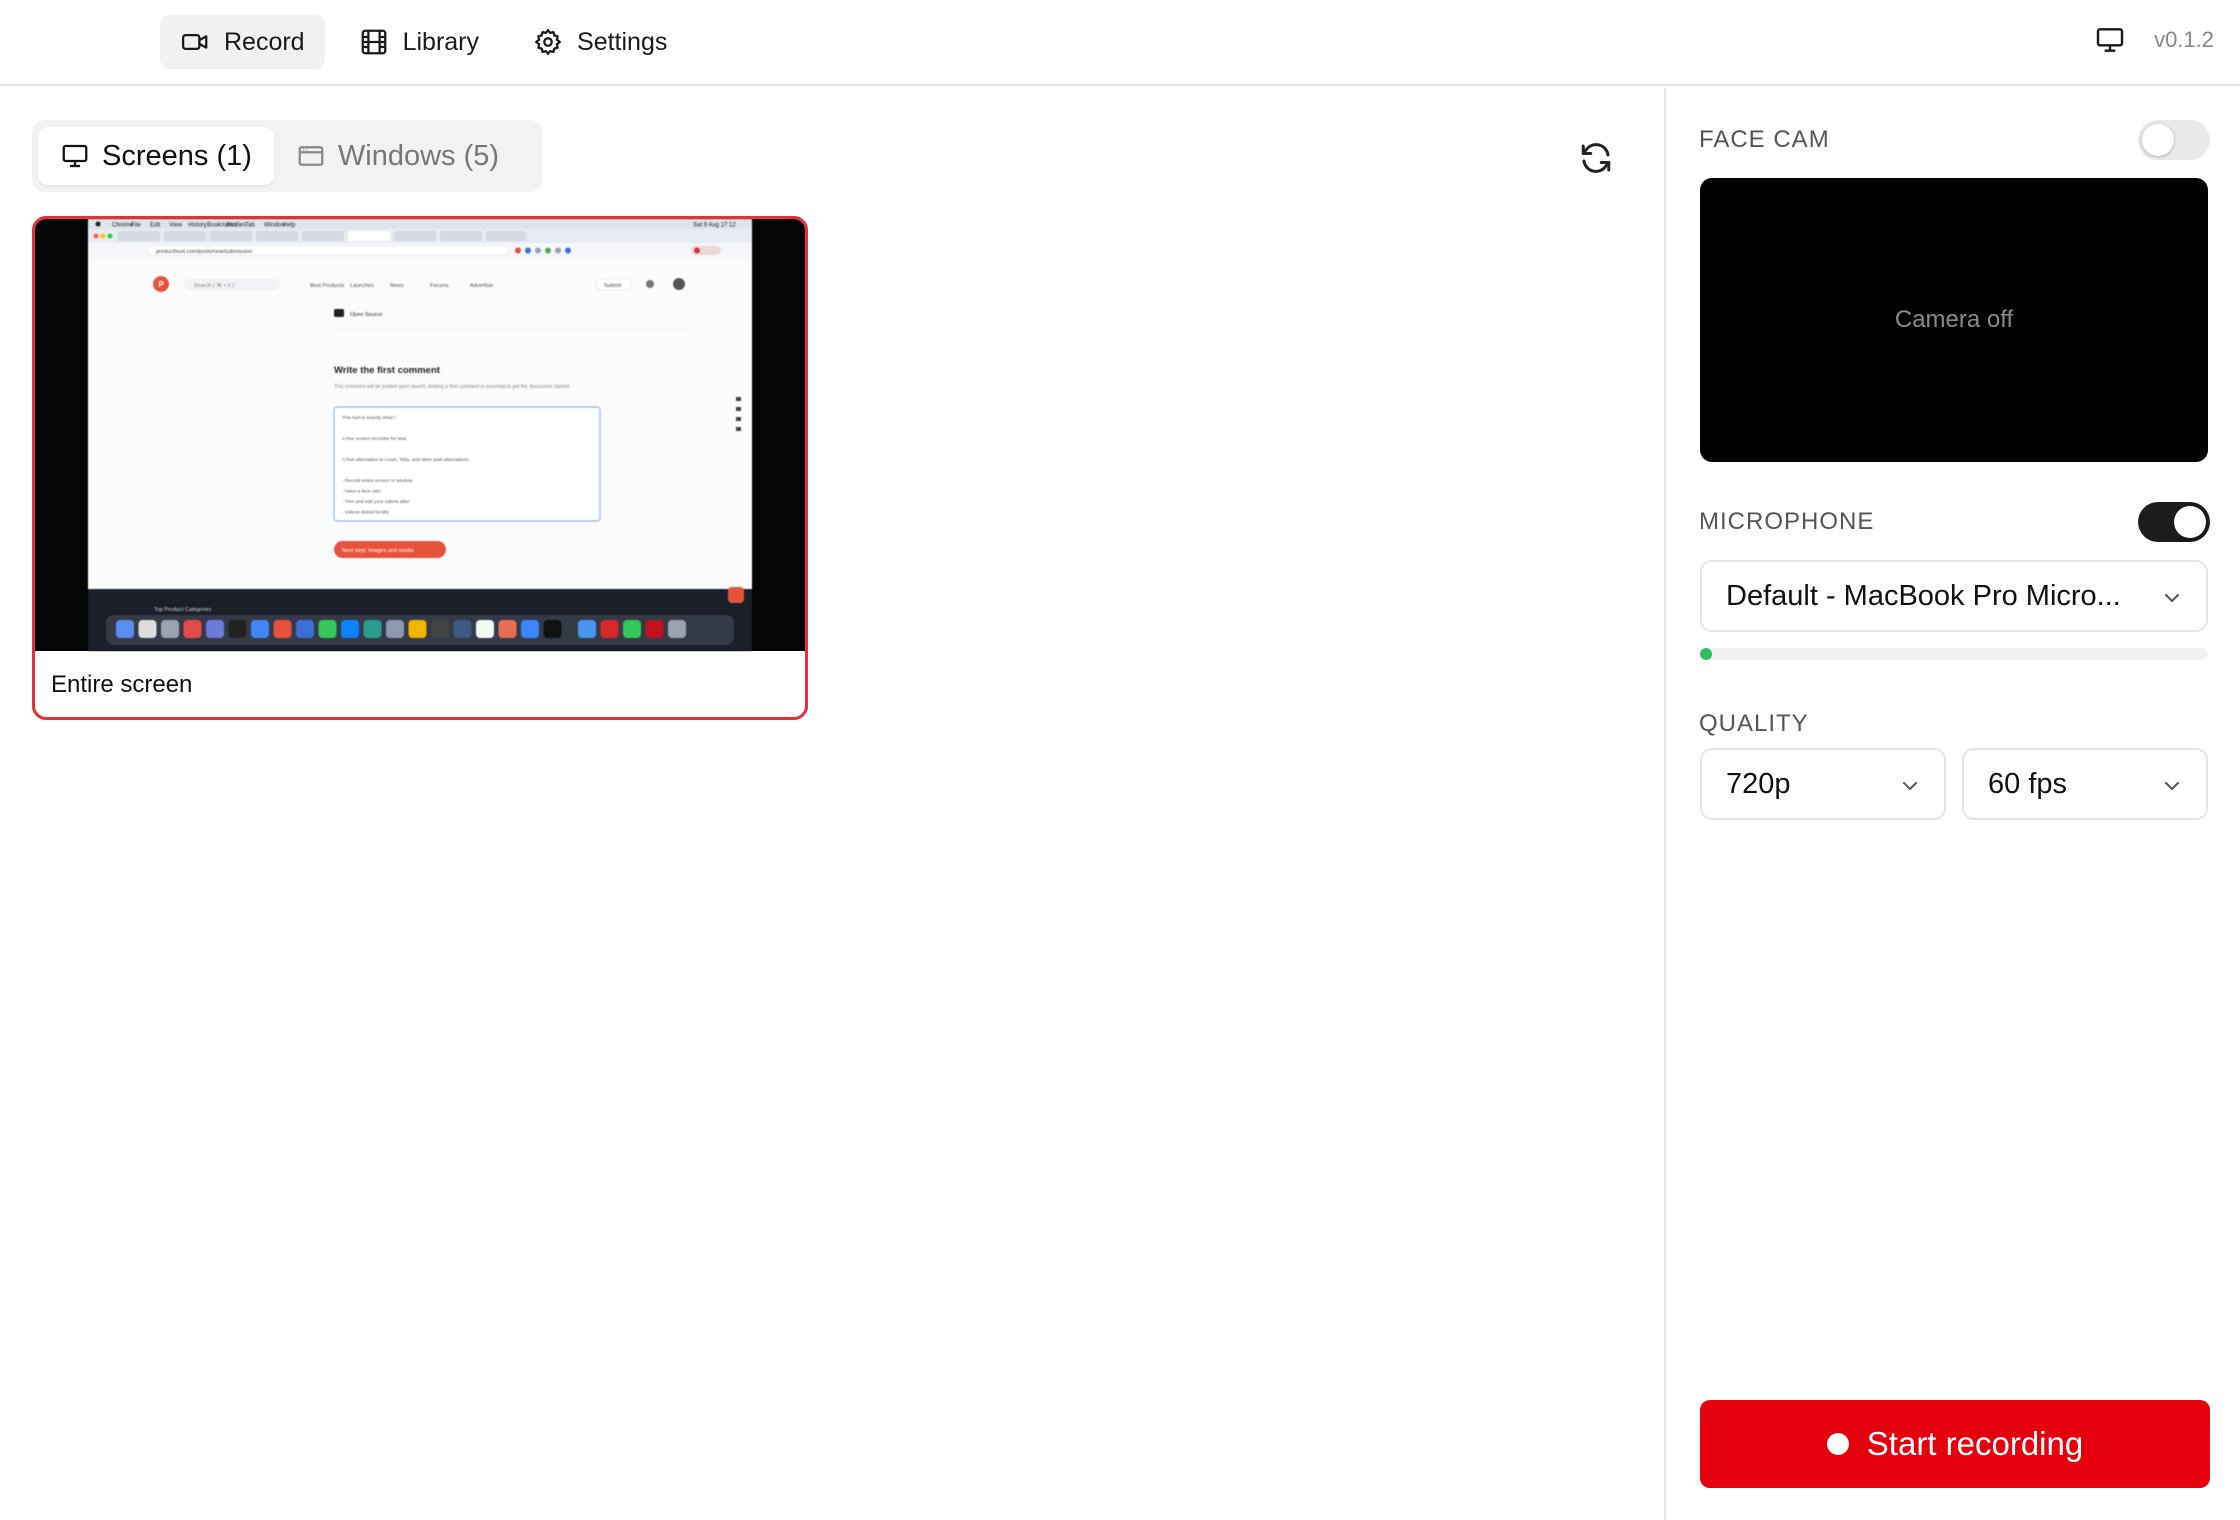 This screenshot has width=2240, height=1520. Describe the element at coordinates (214, 285) in the screenshot. I see `preview-search: Search ( ⌘ + k )` at that location.